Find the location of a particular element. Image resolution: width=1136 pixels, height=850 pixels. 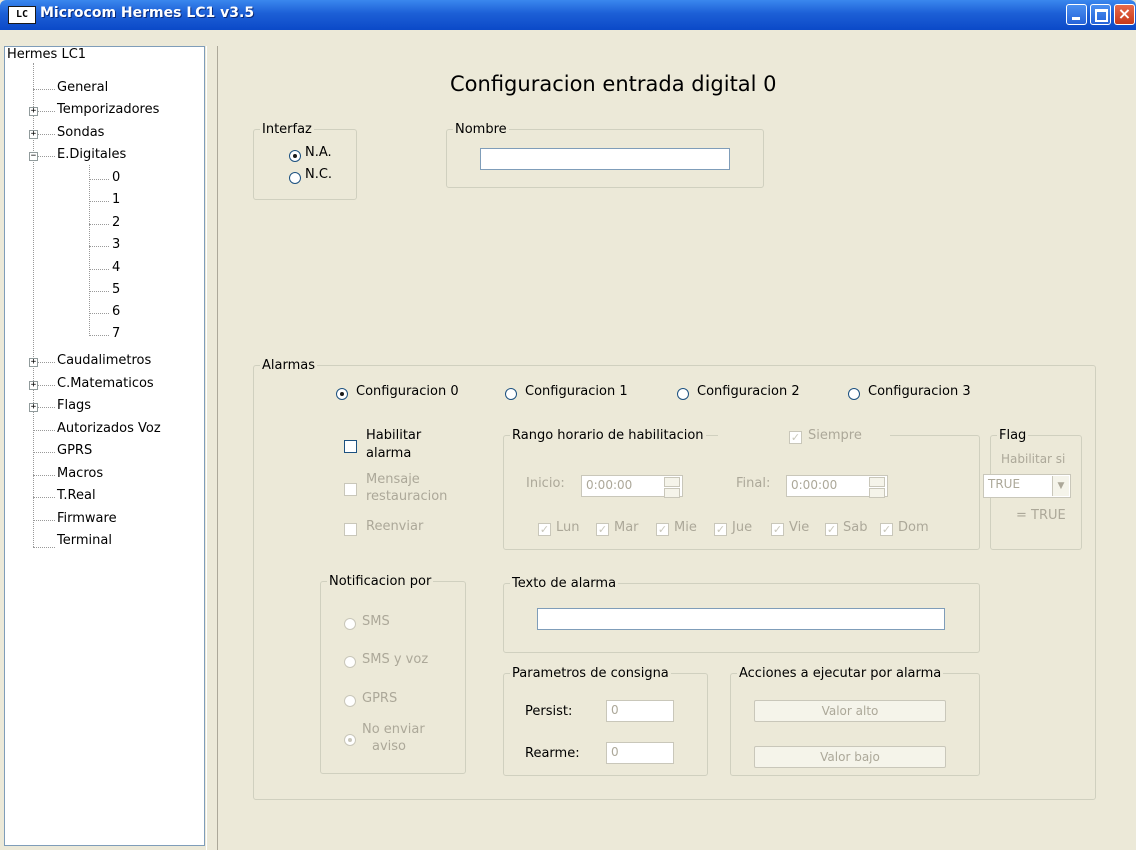

interfaz-group: Interfaz is located at coordinates (305, 161).